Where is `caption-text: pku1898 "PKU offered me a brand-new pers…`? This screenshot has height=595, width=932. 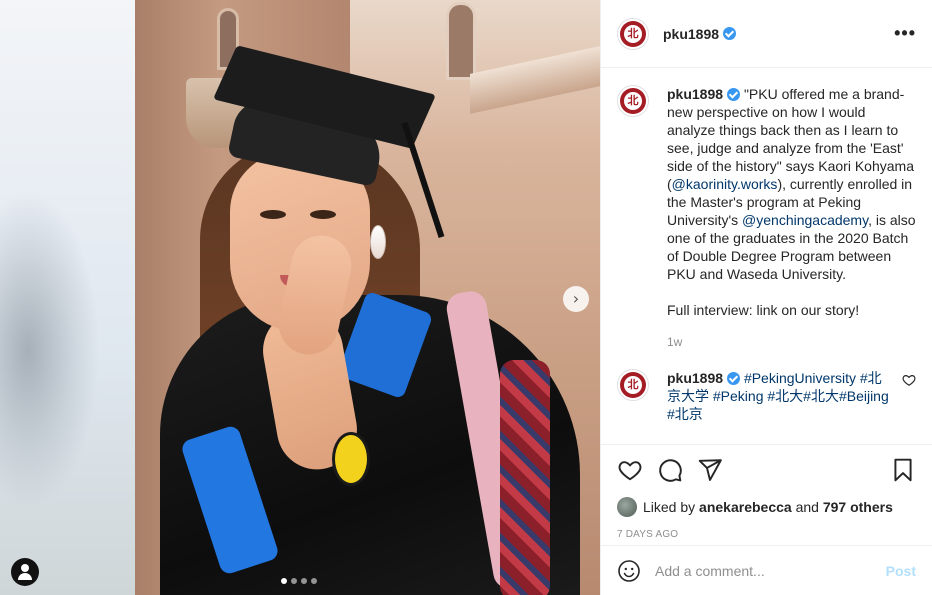
caption-text: pku1898 "PKU offered me a brand-new pers… is located at coordinates (791, 218).